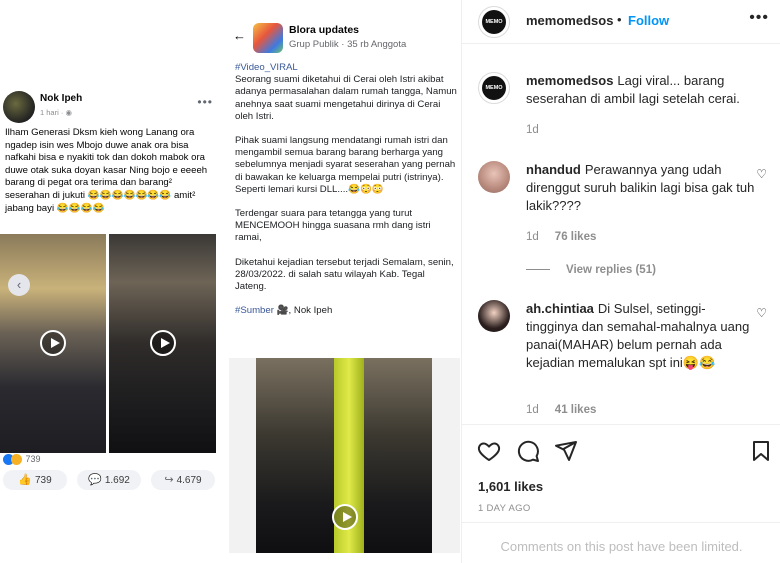 The image size is (780, 563). I want to click on account-username: memomedsos, so click(569, 20).